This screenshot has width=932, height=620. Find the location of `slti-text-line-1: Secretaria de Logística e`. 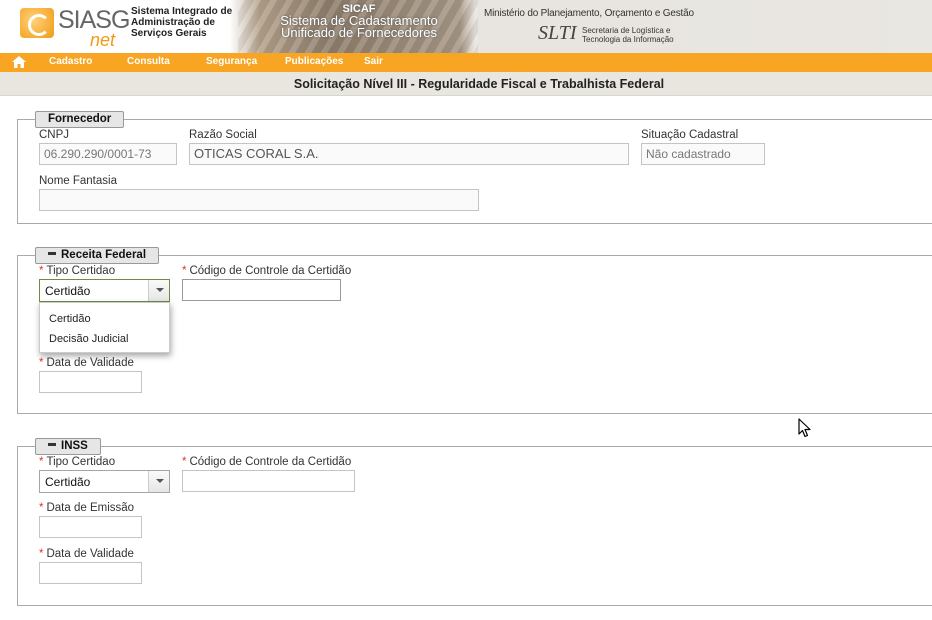

slti-text-line-1: Secretaria de Logística e is located at coordinates (626, 30).